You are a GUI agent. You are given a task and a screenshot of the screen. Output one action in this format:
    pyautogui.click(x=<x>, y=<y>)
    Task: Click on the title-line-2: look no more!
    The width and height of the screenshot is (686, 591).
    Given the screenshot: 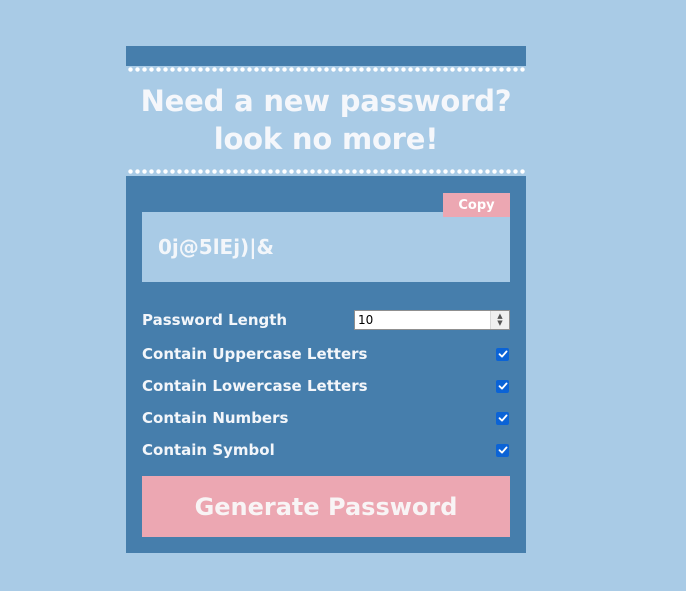 What is the action you would take?
    pyautogui.click(x=326, y=139)
    